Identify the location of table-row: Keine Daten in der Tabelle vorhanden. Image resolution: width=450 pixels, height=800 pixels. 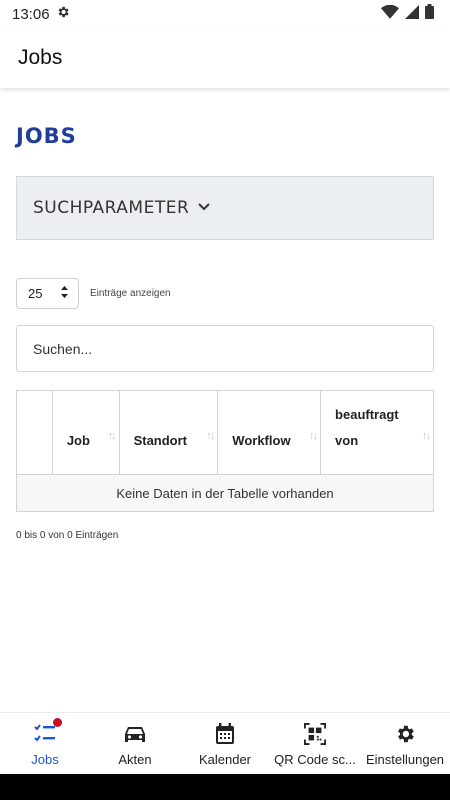
(225, 493).